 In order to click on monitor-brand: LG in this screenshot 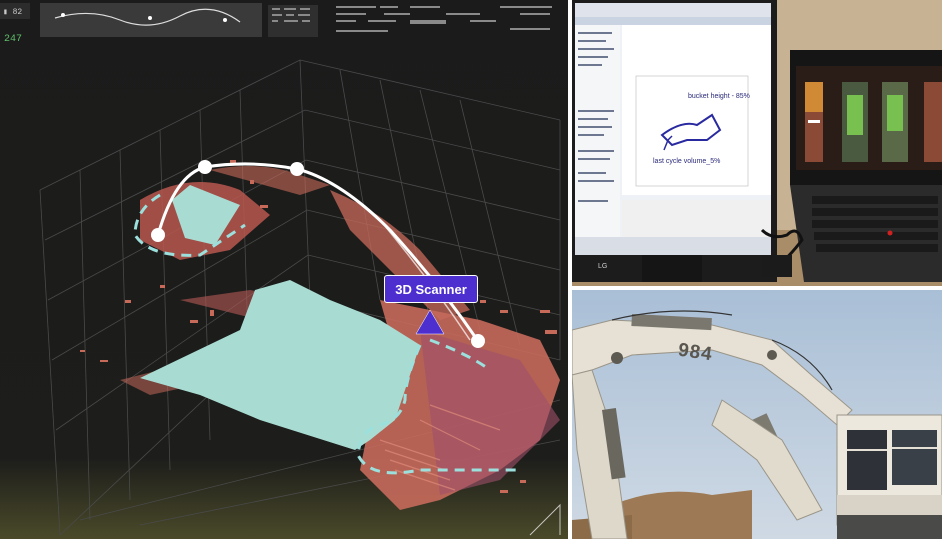, I will do `click(603, 266)`.